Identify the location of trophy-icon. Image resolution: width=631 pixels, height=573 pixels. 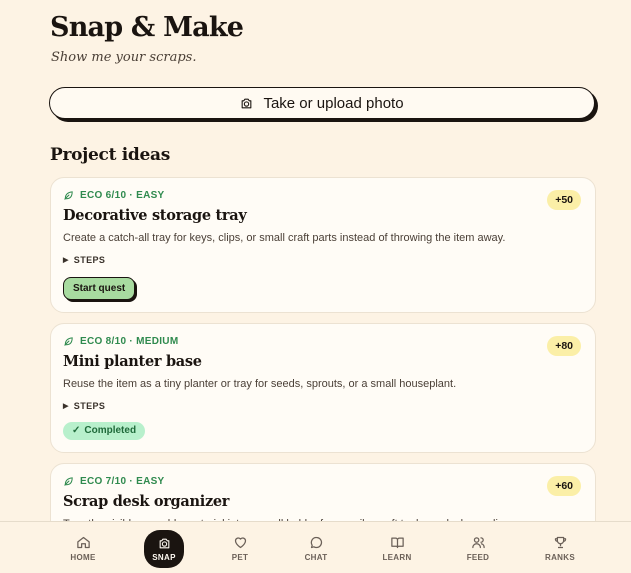
(560, 542).